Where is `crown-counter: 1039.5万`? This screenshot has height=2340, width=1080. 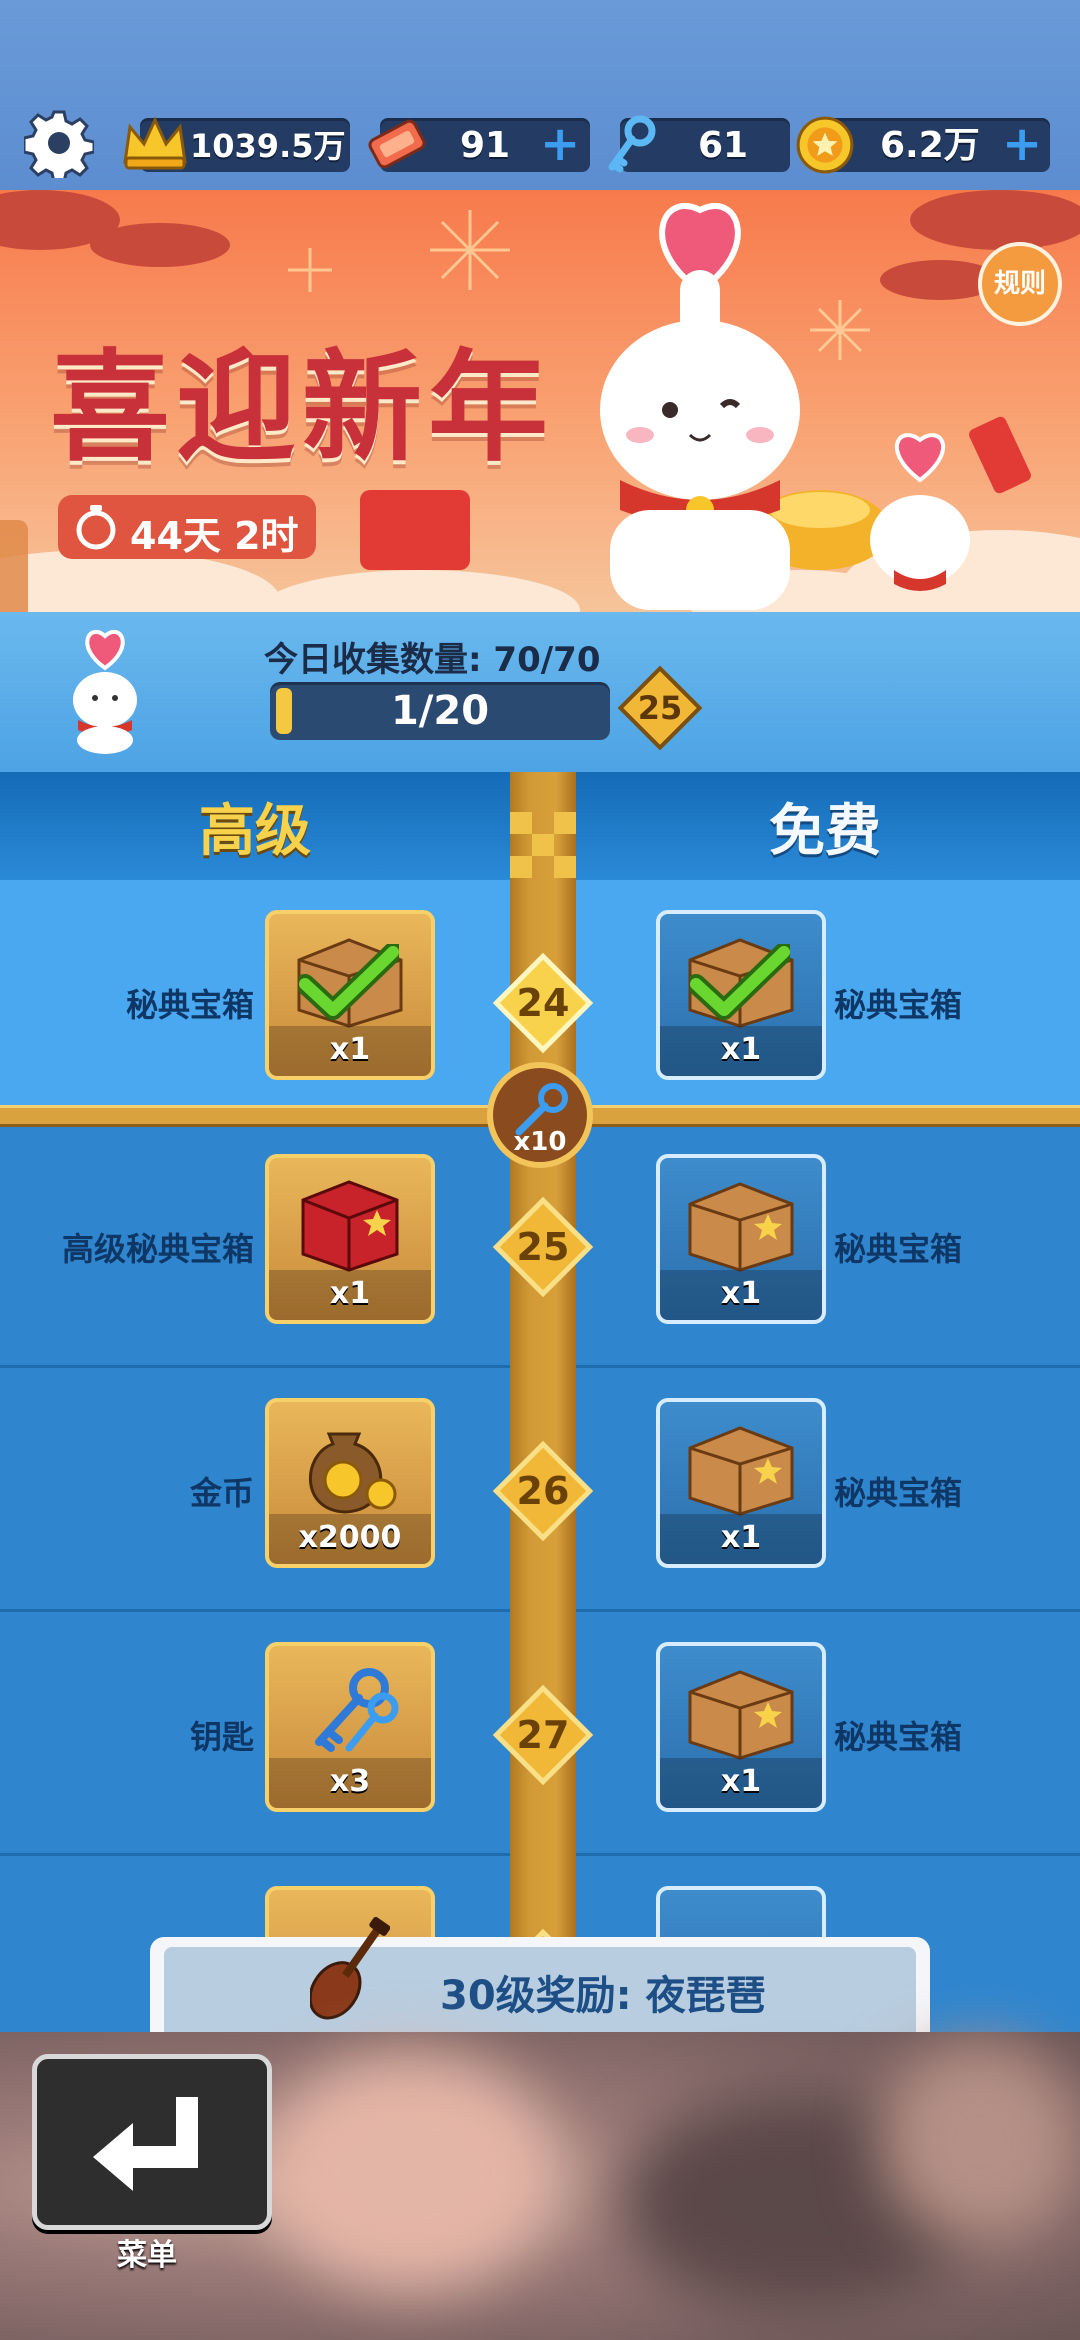
crown-counter: 1039.5万 is located at coordinates (236, 144).